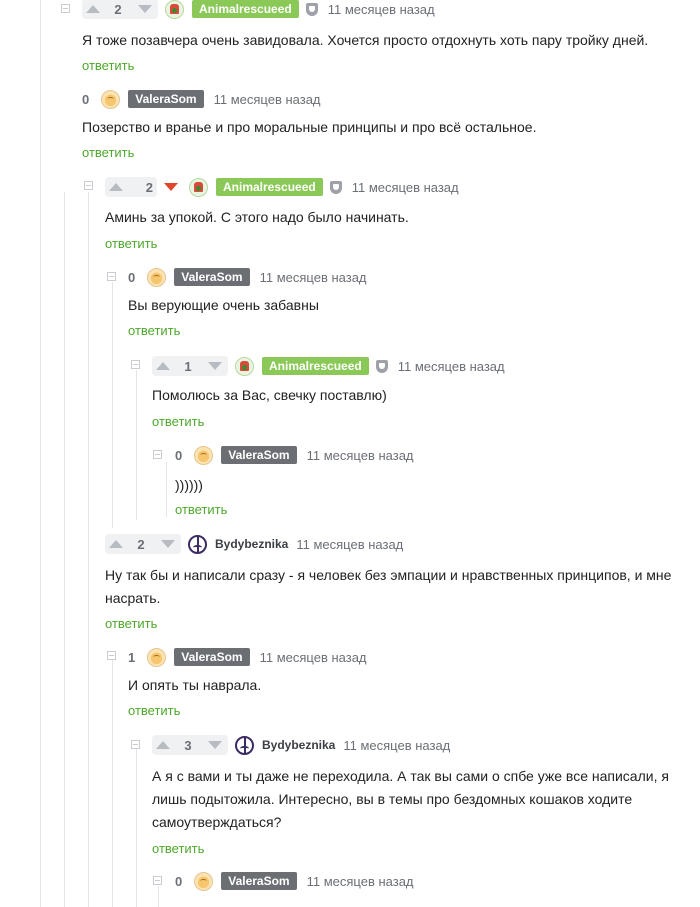  What do you see at coordinates (133, 598) in the screenshot?
I see `comment-text-line: насрать.` at bounding box center [133, 598].